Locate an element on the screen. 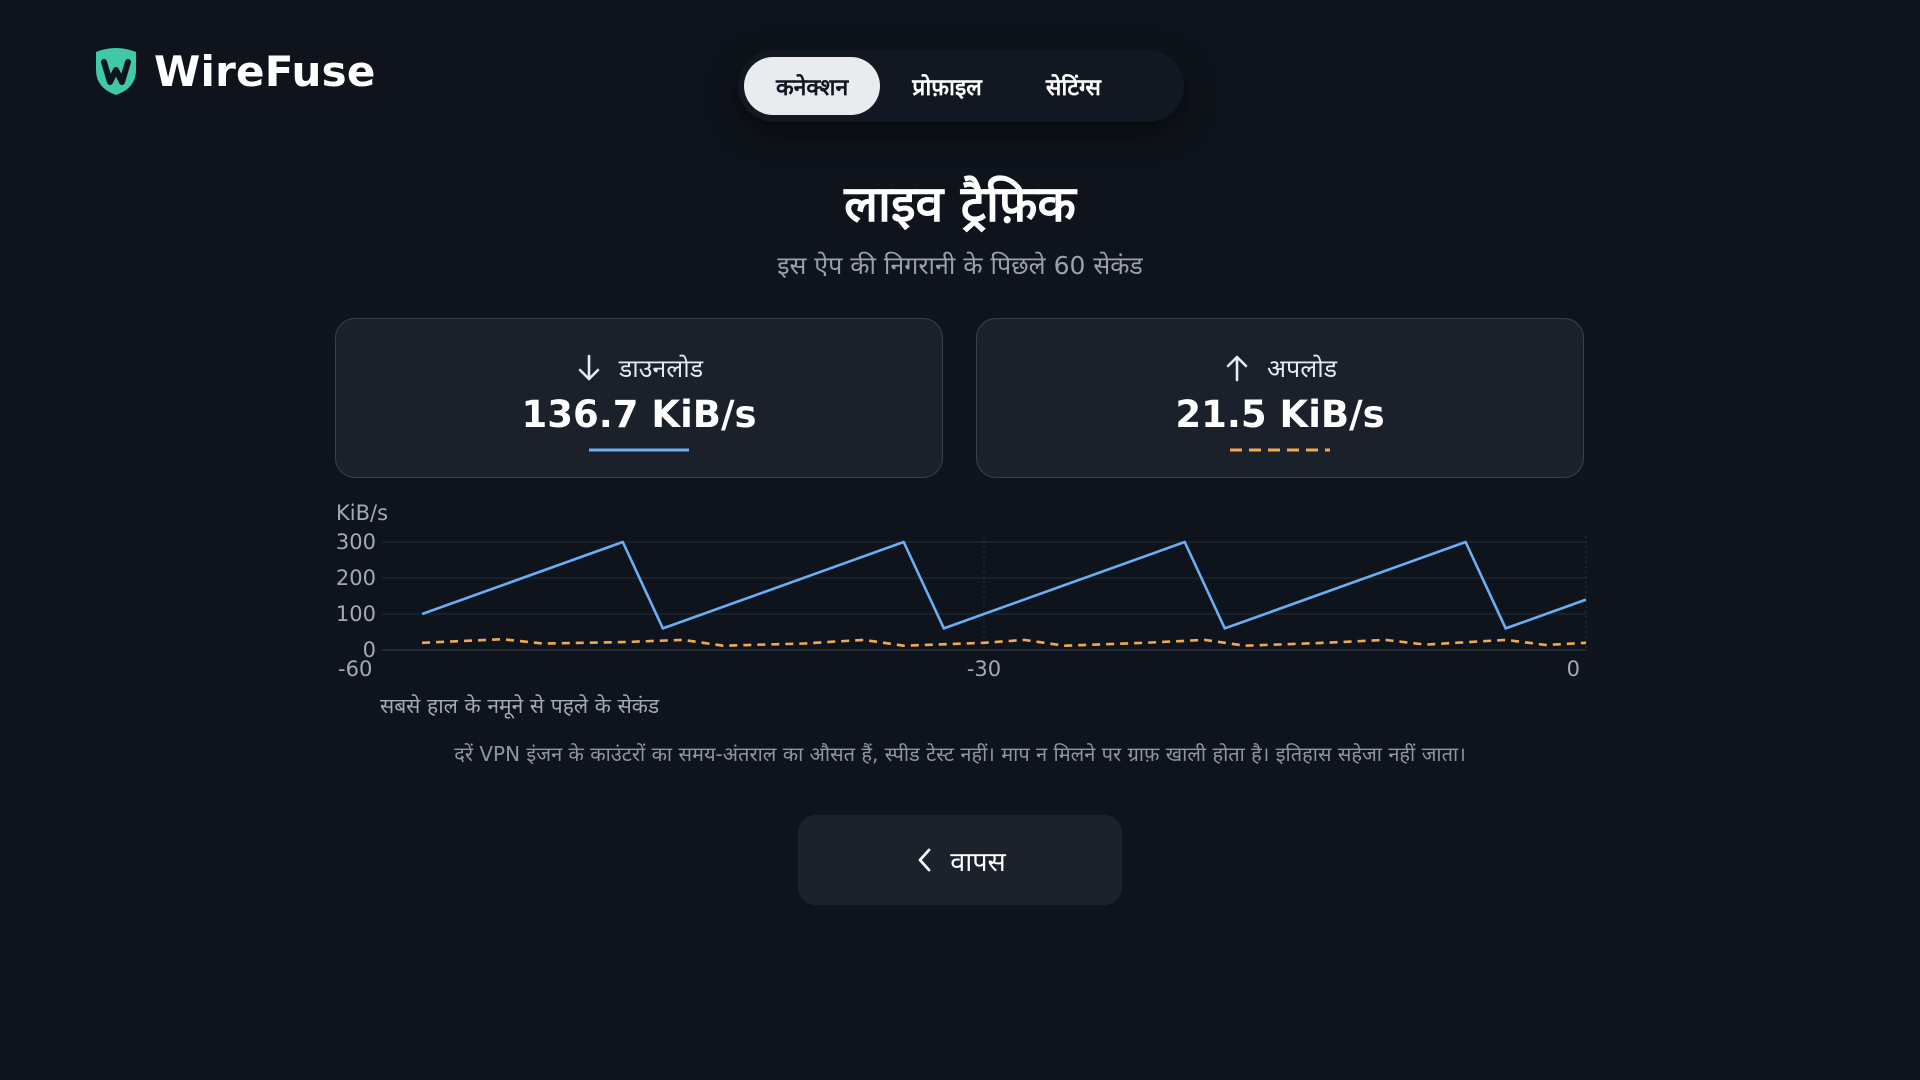  arrow-up-icon is located at coordinates (1237, 368).